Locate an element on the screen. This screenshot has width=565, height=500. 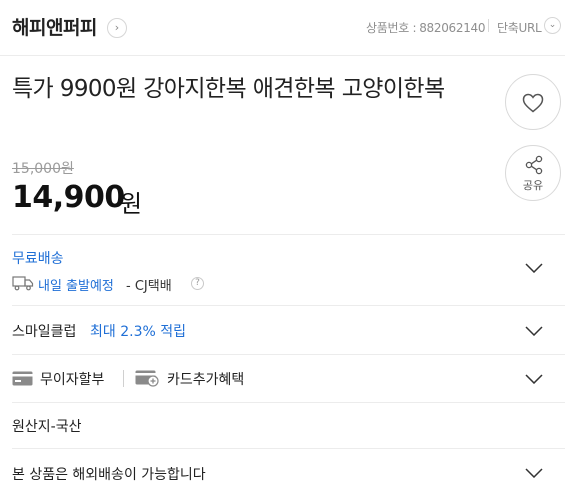
original-price: 15,000원 is located at coordinates (43, 169).